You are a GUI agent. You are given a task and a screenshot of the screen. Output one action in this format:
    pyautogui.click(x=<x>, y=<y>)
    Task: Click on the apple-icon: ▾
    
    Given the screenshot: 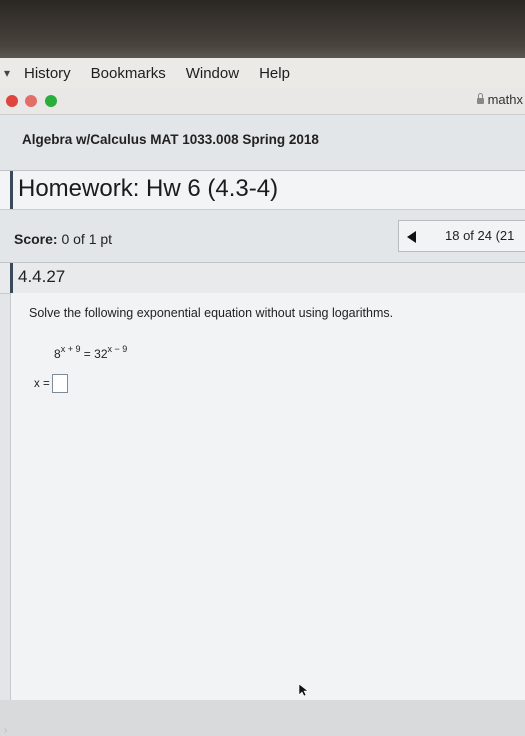 What is the action you would take?
    pyautogui.click(x=8, y=73)
    